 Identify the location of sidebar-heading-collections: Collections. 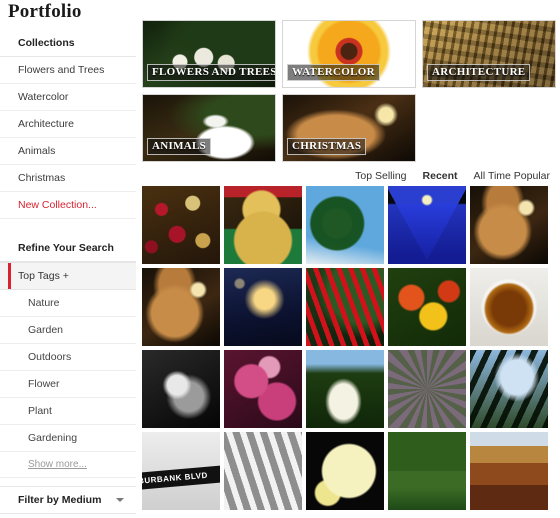
(68, 43).